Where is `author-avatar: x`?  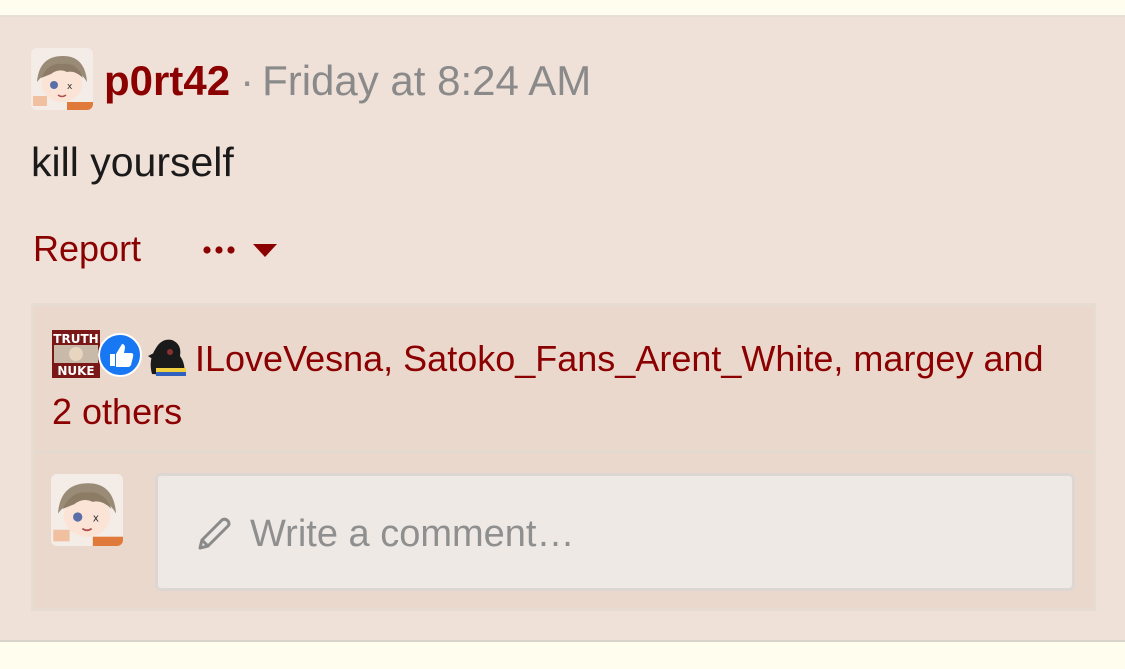 author-avatar: x is located at coordinates (62, 79).